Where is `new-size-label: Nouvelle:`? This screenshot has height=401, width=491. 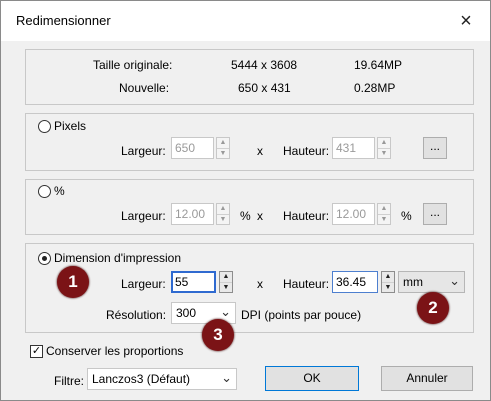
new-size-label: Nouvelle: is located at coordinates (144, 88).